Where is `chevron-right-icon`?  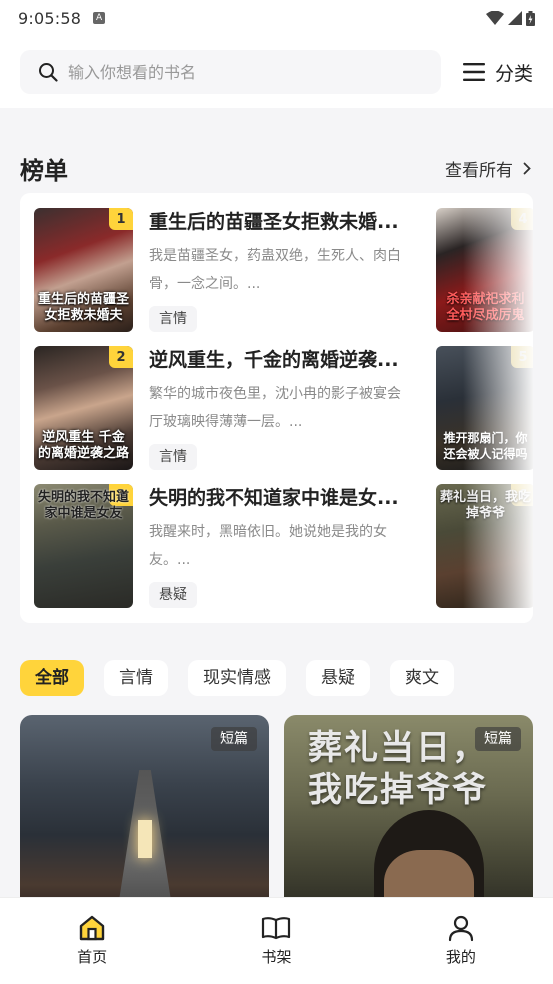
chevron-right-icon is located at coordinates (527, 168).